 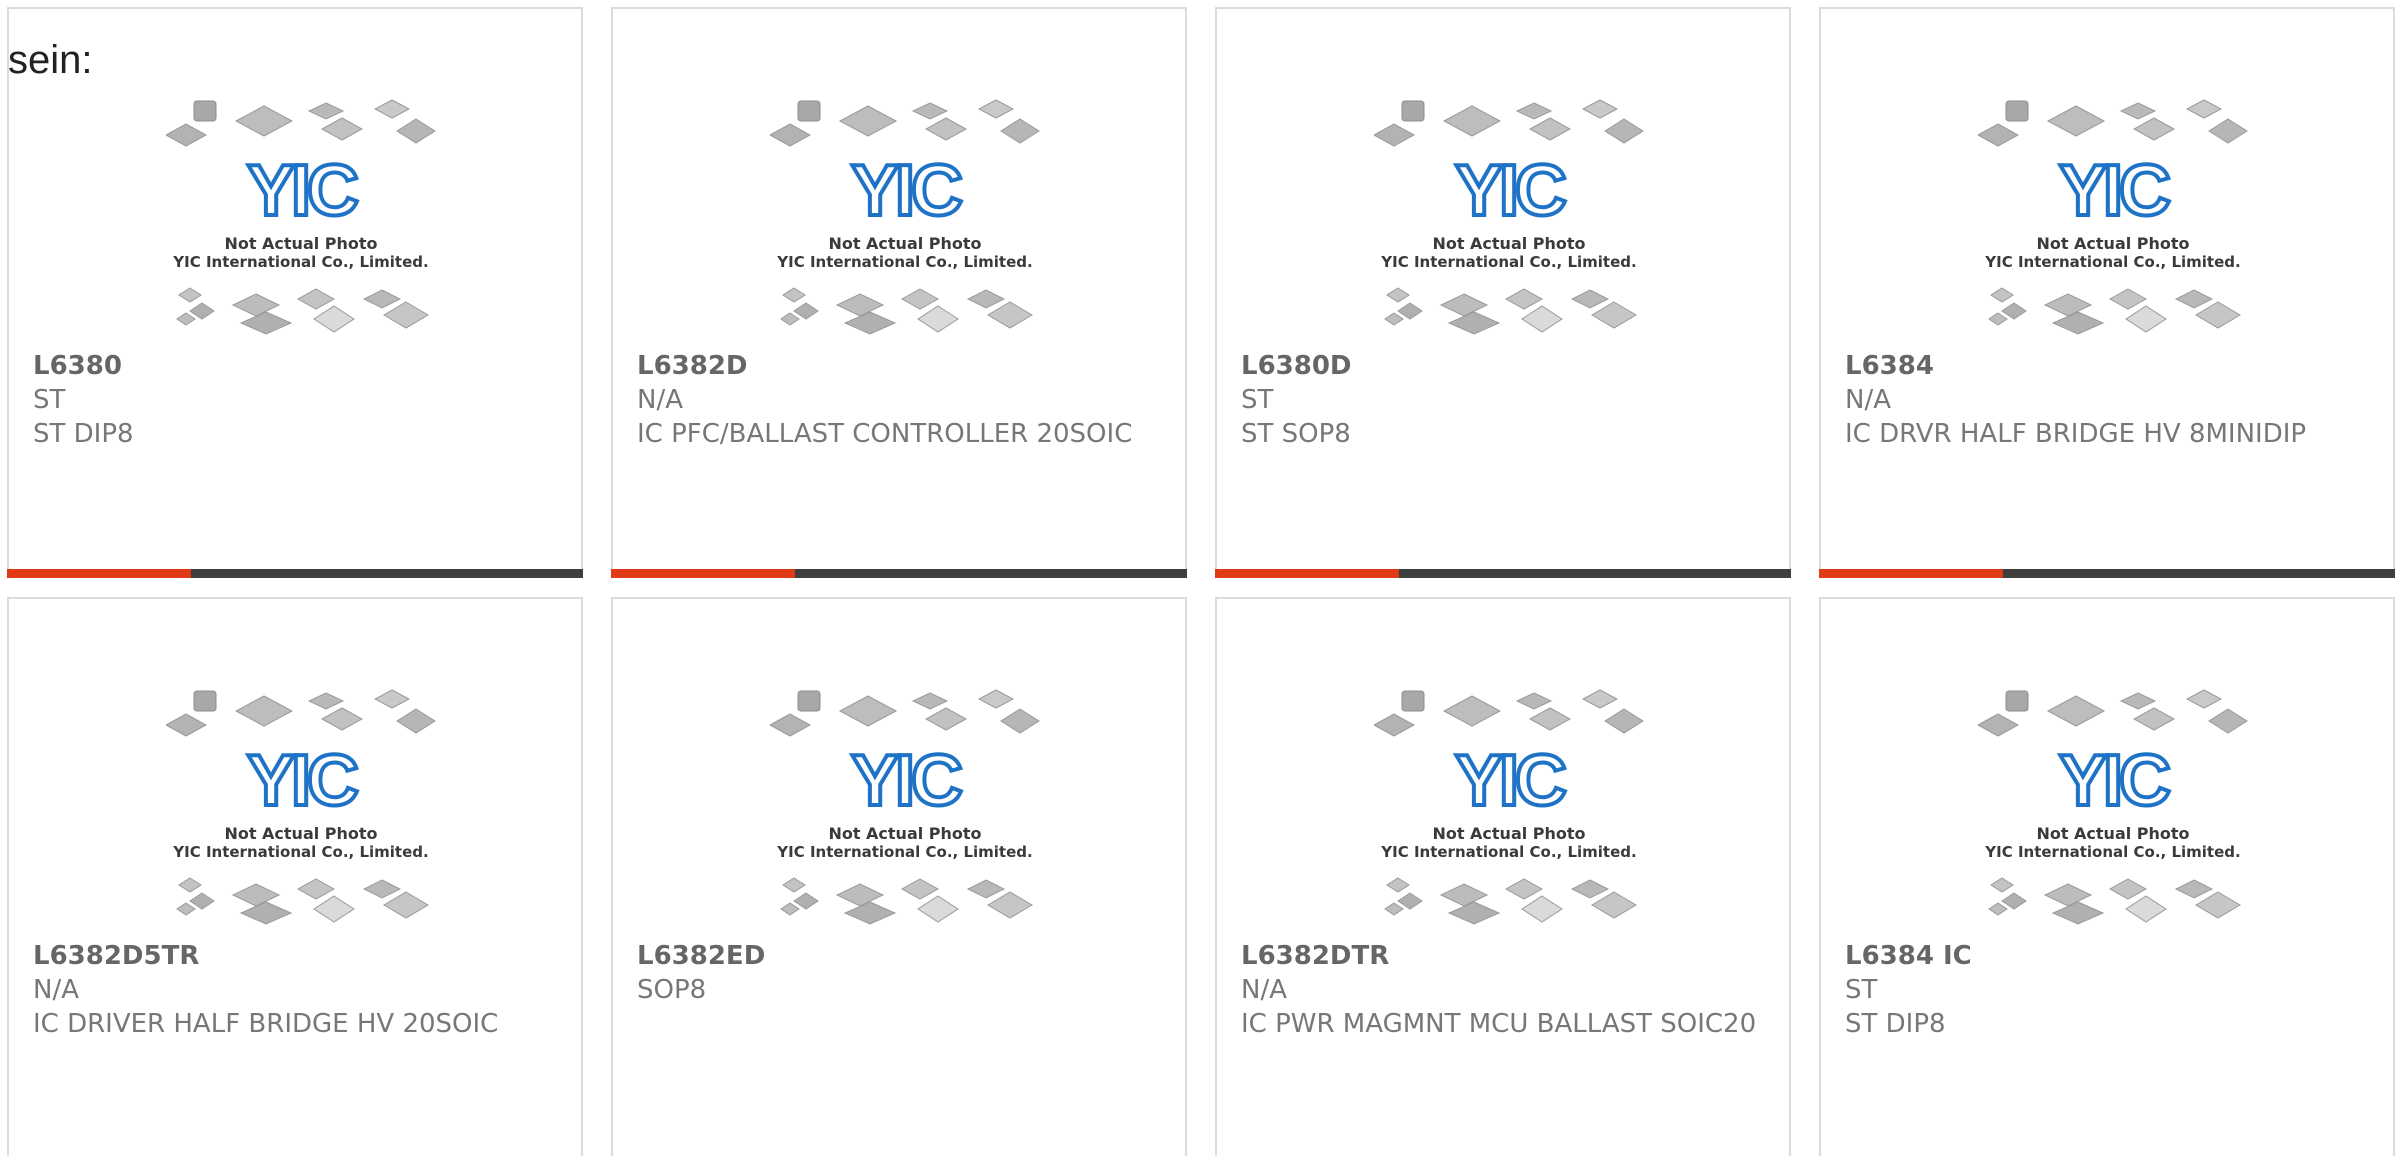 What do you see at coordinates (899, 973) in the screenshot?
I see `product-info: L6382ED SOP8` at bounding box center [899, 973].